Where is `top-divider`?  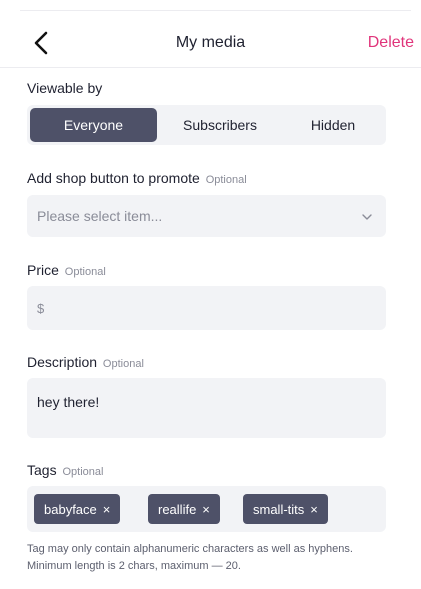 top-divider is located at coordinates (215, 10).